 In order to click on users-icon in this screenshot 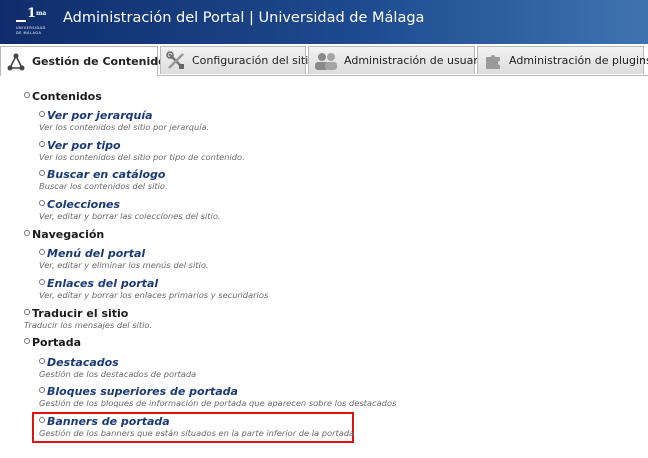, I will do `click(326, 61)`.